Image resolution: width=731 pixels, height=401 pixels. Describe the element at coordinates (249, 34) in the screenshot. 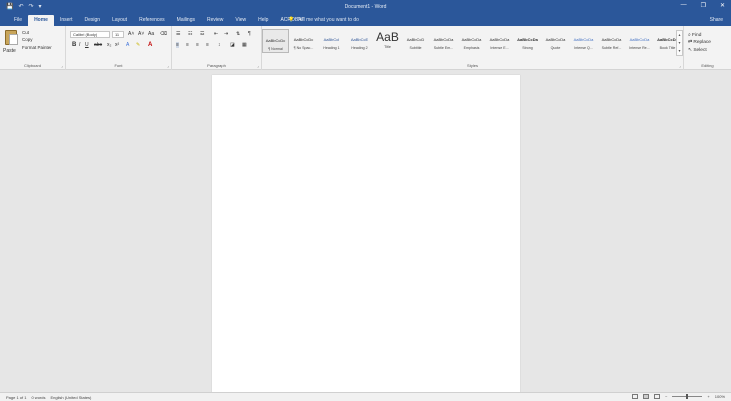

I see `show-marks-icon: ¶` at that location.